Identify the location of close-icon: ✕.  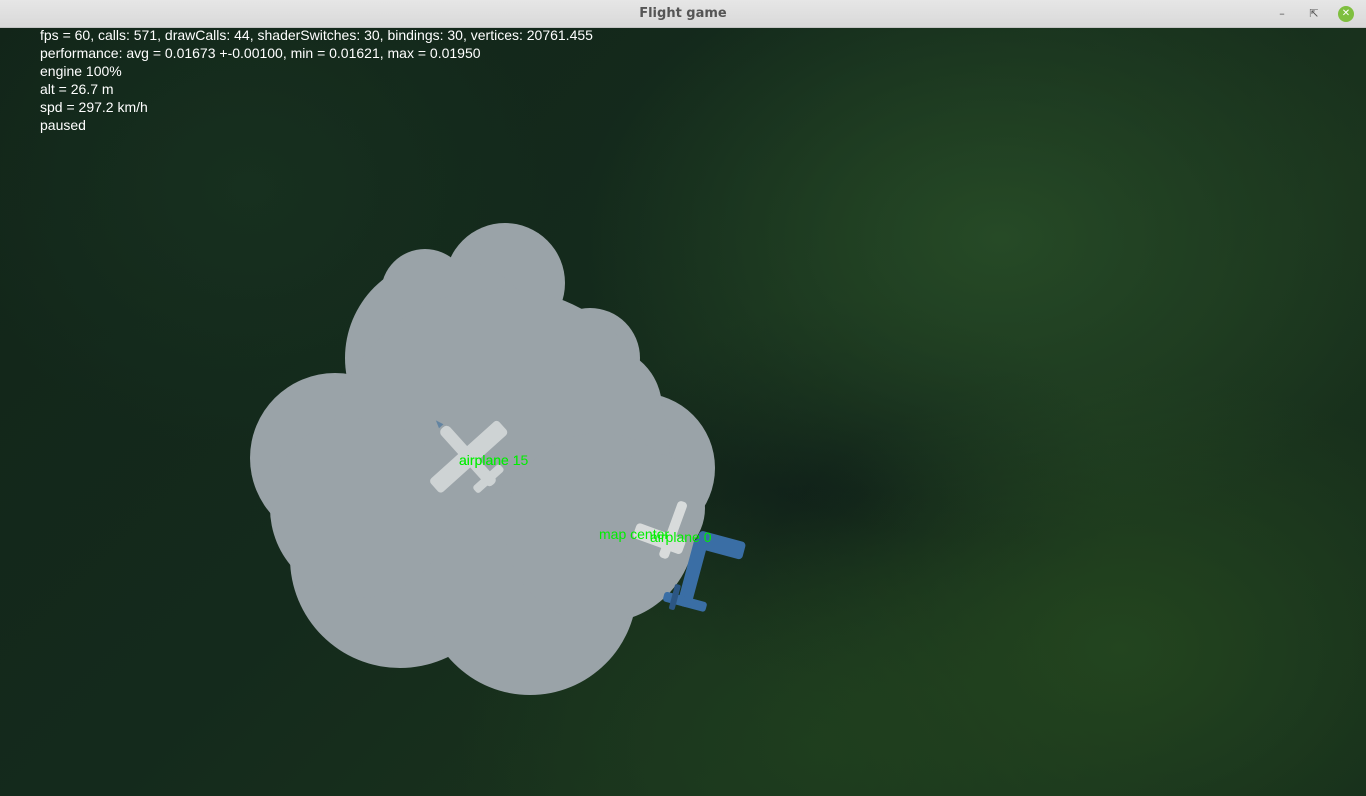
(1346, 14).